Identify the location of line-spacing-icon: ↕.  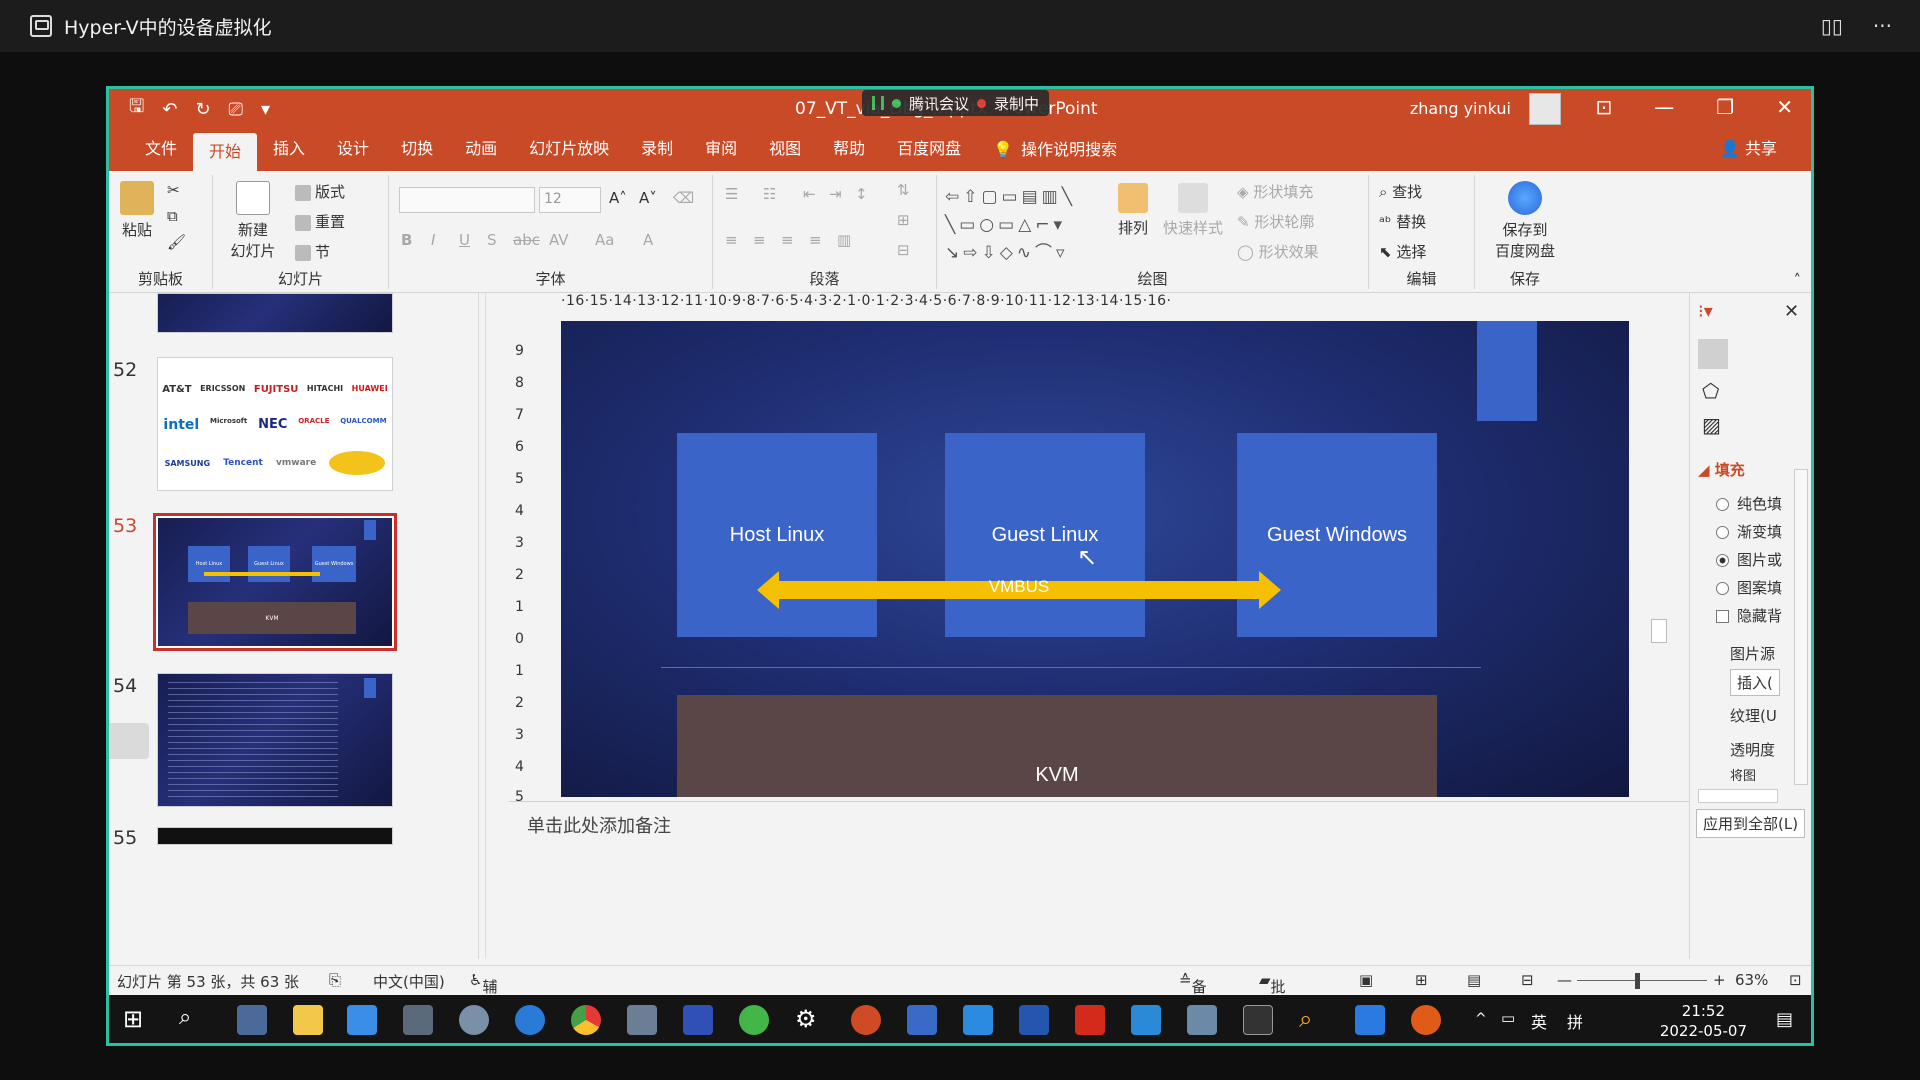
(861, 194).